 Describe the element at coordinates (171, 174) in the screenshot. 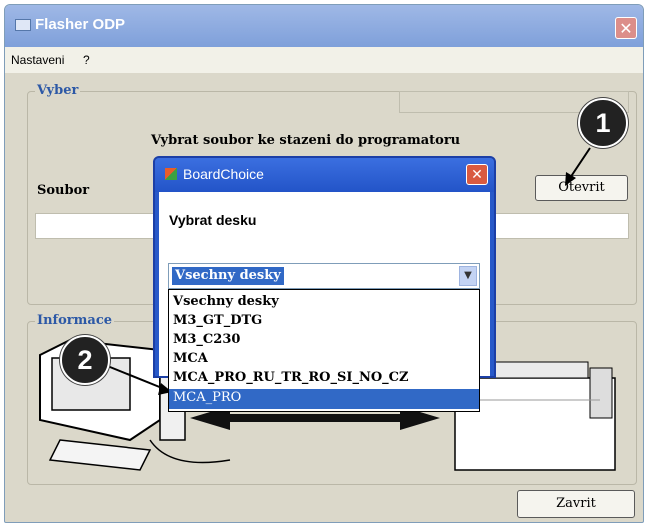

I see `board-choice-icon` at that location.